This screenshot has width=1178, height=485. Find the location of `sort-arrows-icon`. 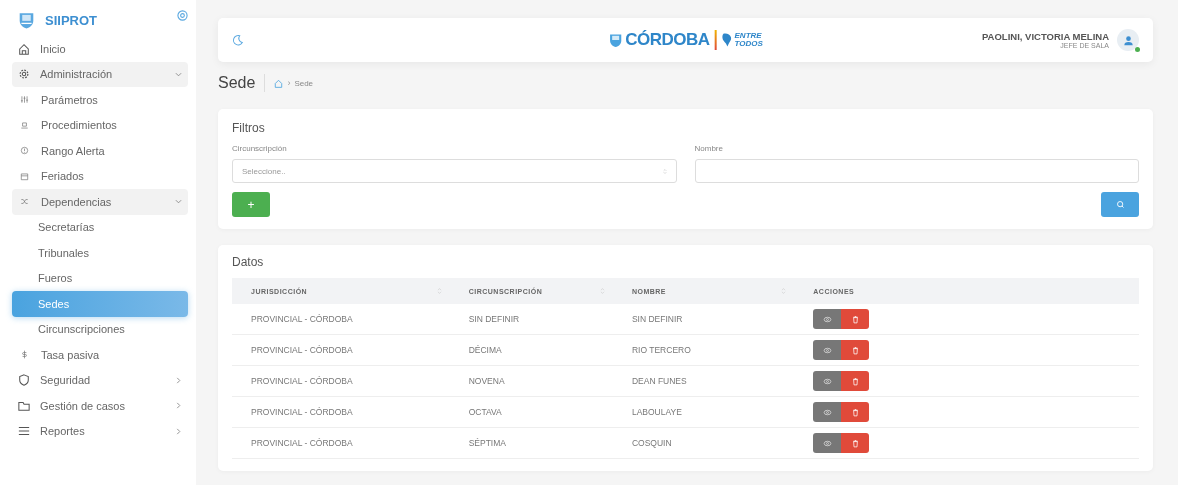

sort-arrows-icon is located at coordinates (664, 171).